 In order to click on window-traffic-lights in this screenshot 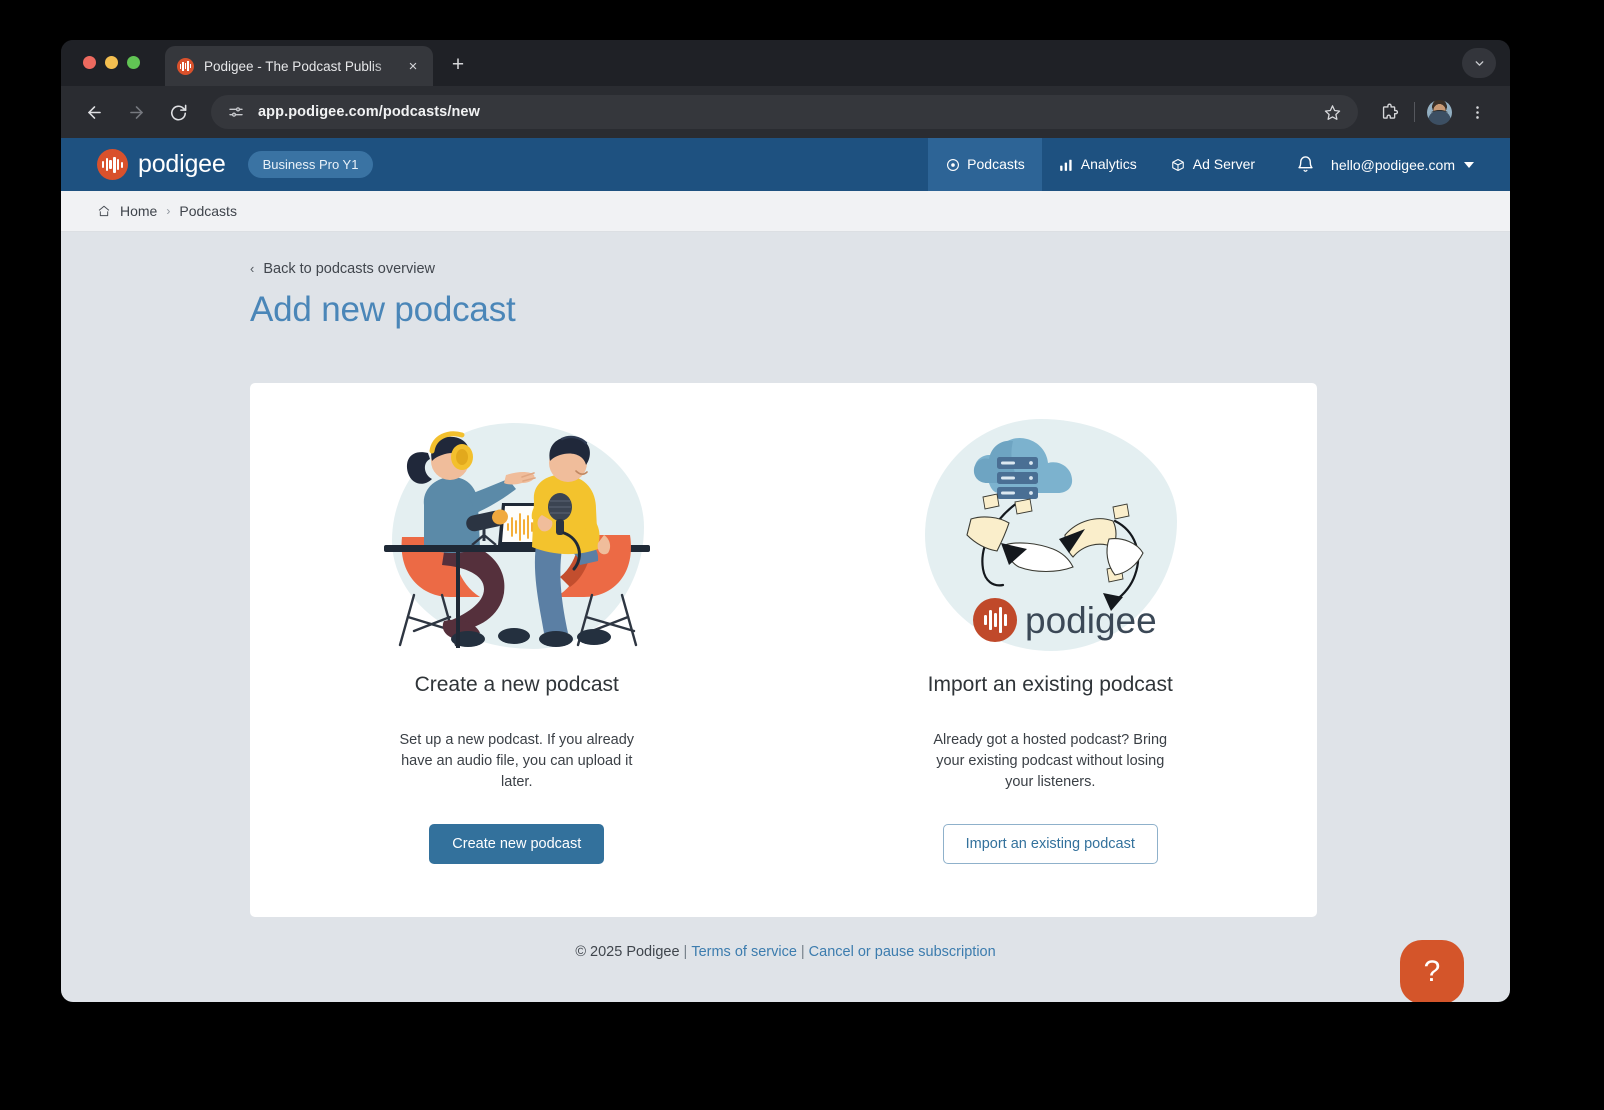, I will do `click(111, 62)`.